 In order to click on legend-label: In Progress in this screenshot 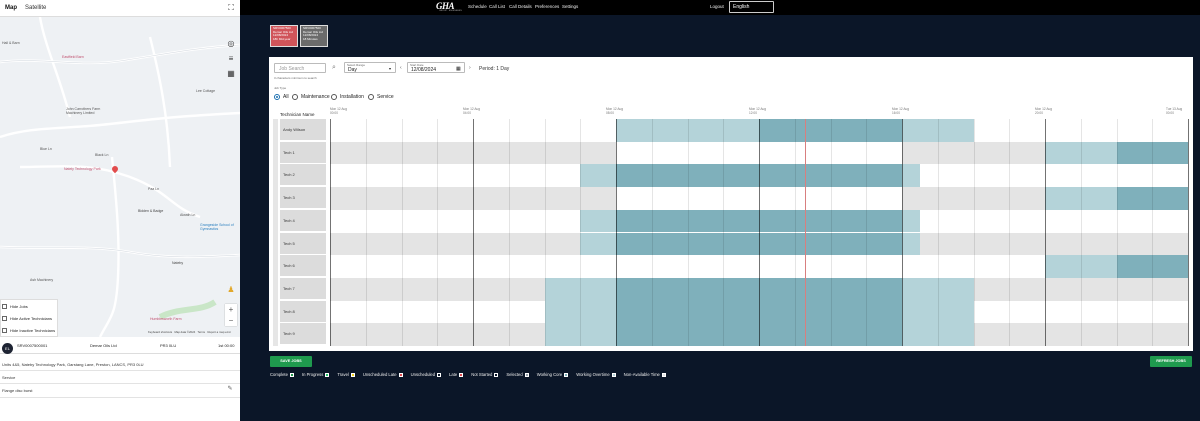, I will do `click(312, 374)`.